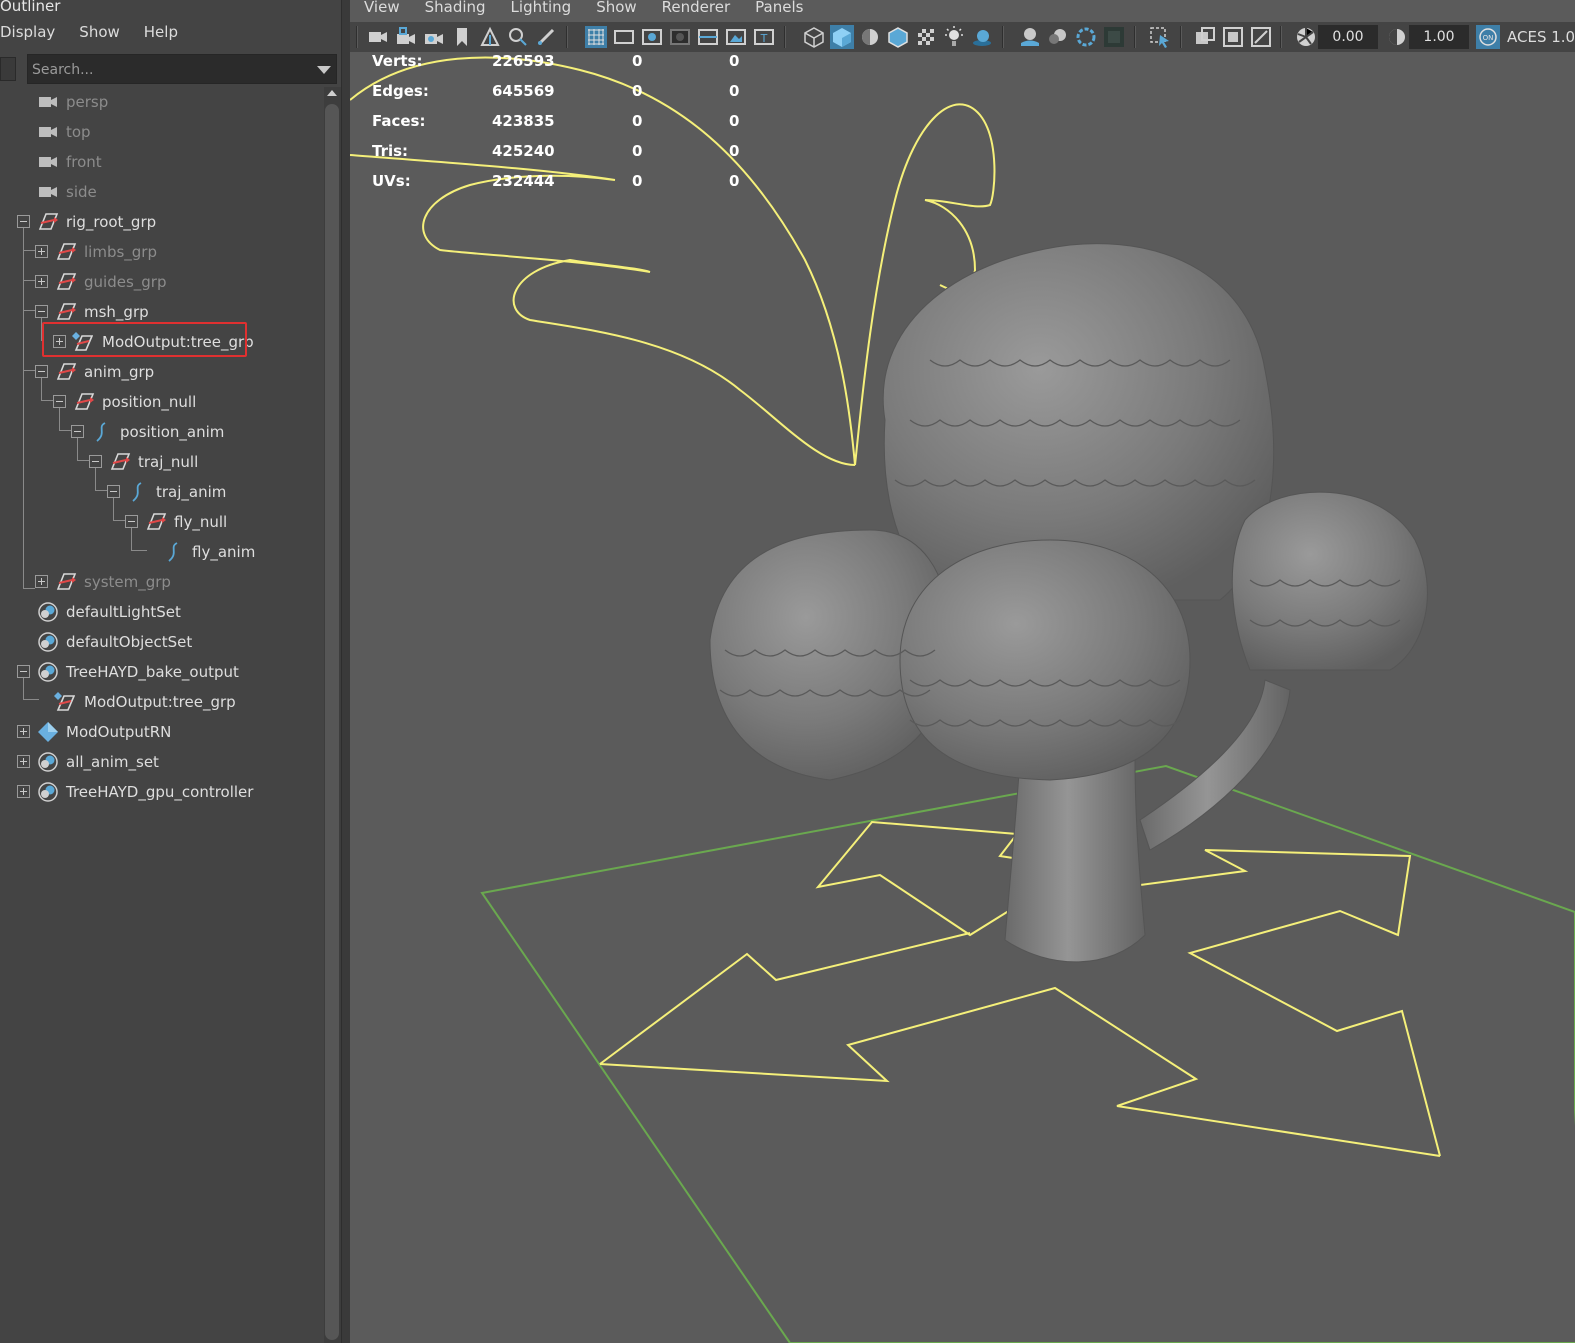 Image resolution: width=1575 pixels, height=1343 pixels. Describe the element at coordinates (1439, 37) in the screenshot. I see `gamma-field: 1.00` at that location.